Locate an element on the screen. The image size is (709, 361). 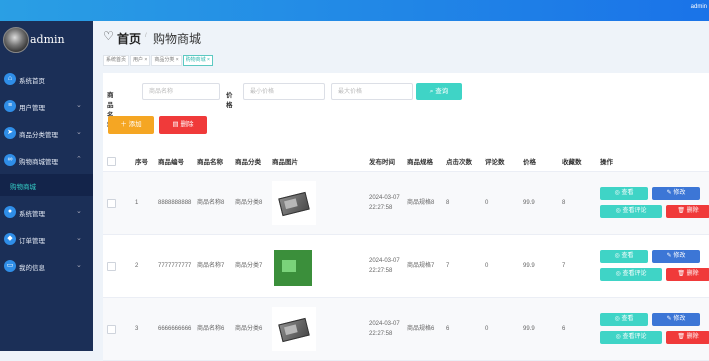
header-category: 商品分类 is located at coordinates (249, 161).